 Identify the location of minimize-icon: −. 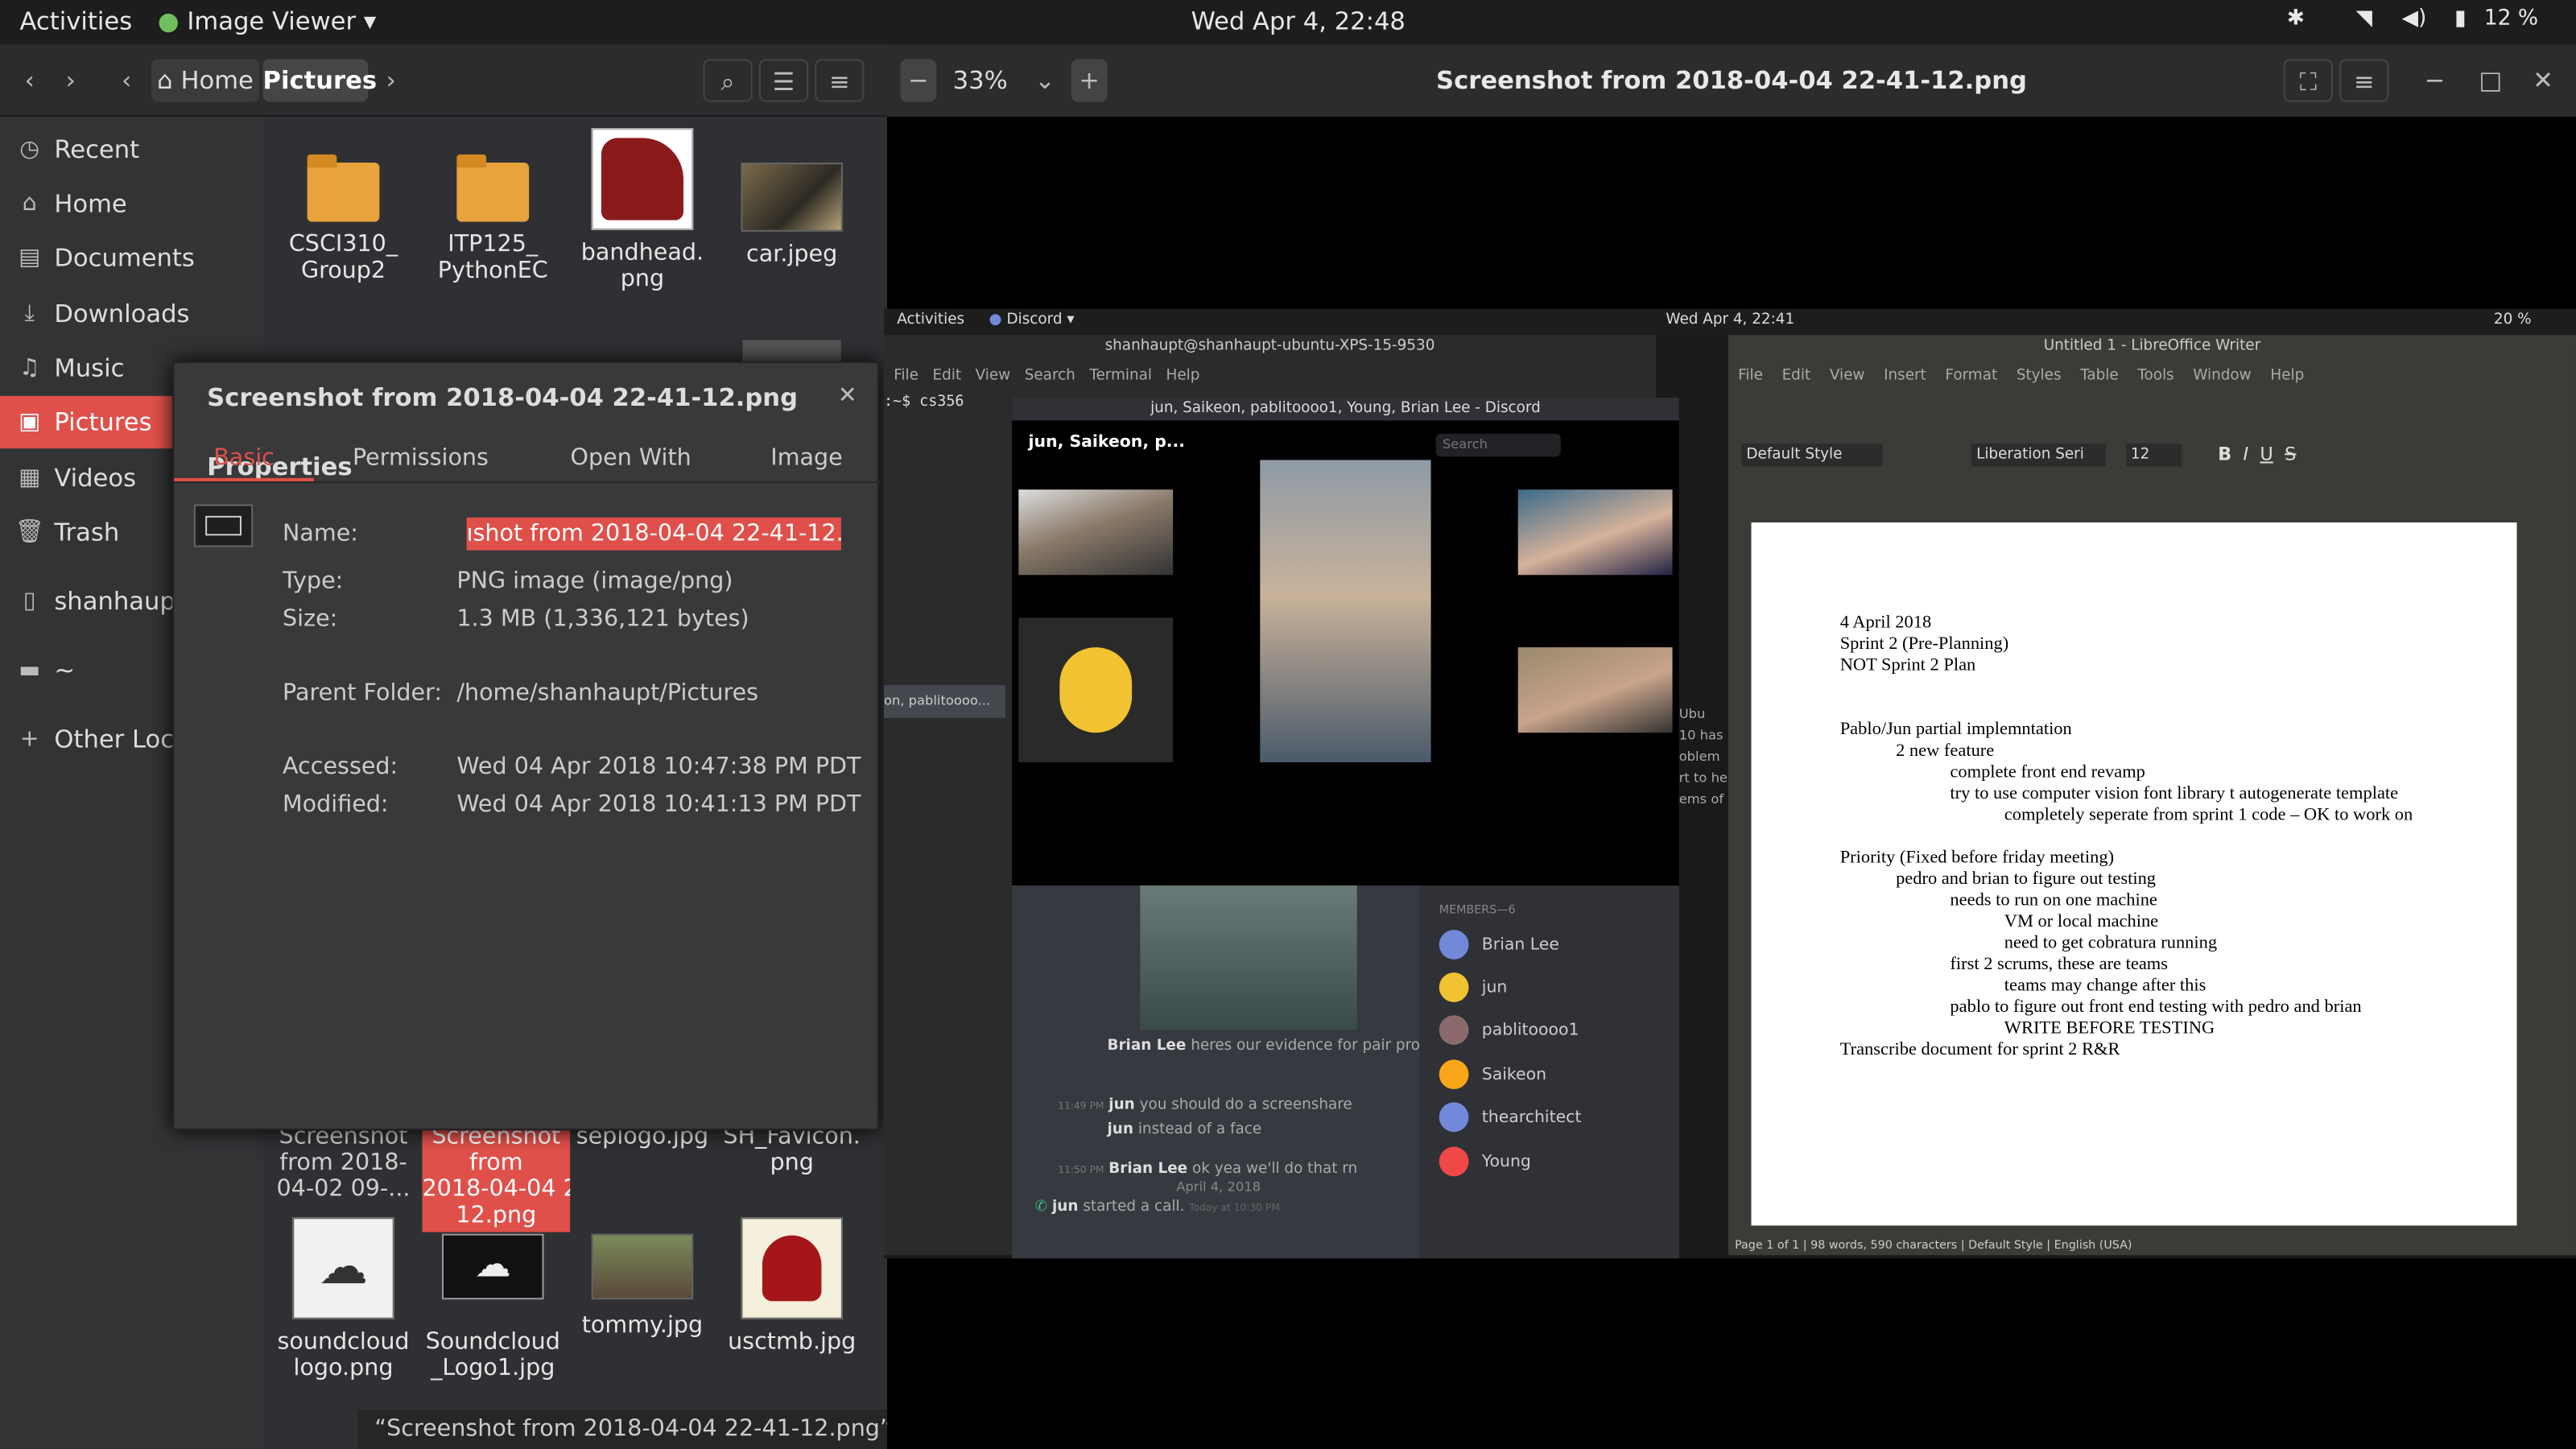
(2434, 80).